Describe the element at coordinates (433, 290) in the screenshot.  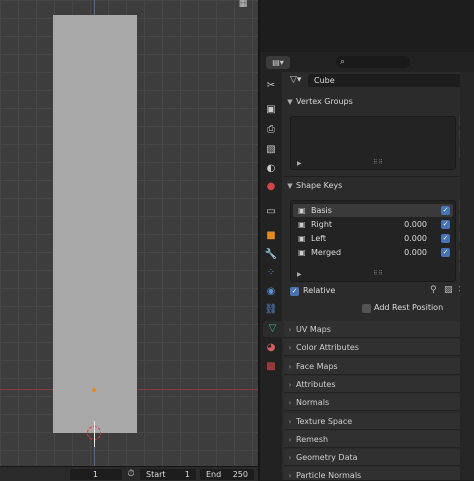
I see `pin-icon: ⚲` at that location.